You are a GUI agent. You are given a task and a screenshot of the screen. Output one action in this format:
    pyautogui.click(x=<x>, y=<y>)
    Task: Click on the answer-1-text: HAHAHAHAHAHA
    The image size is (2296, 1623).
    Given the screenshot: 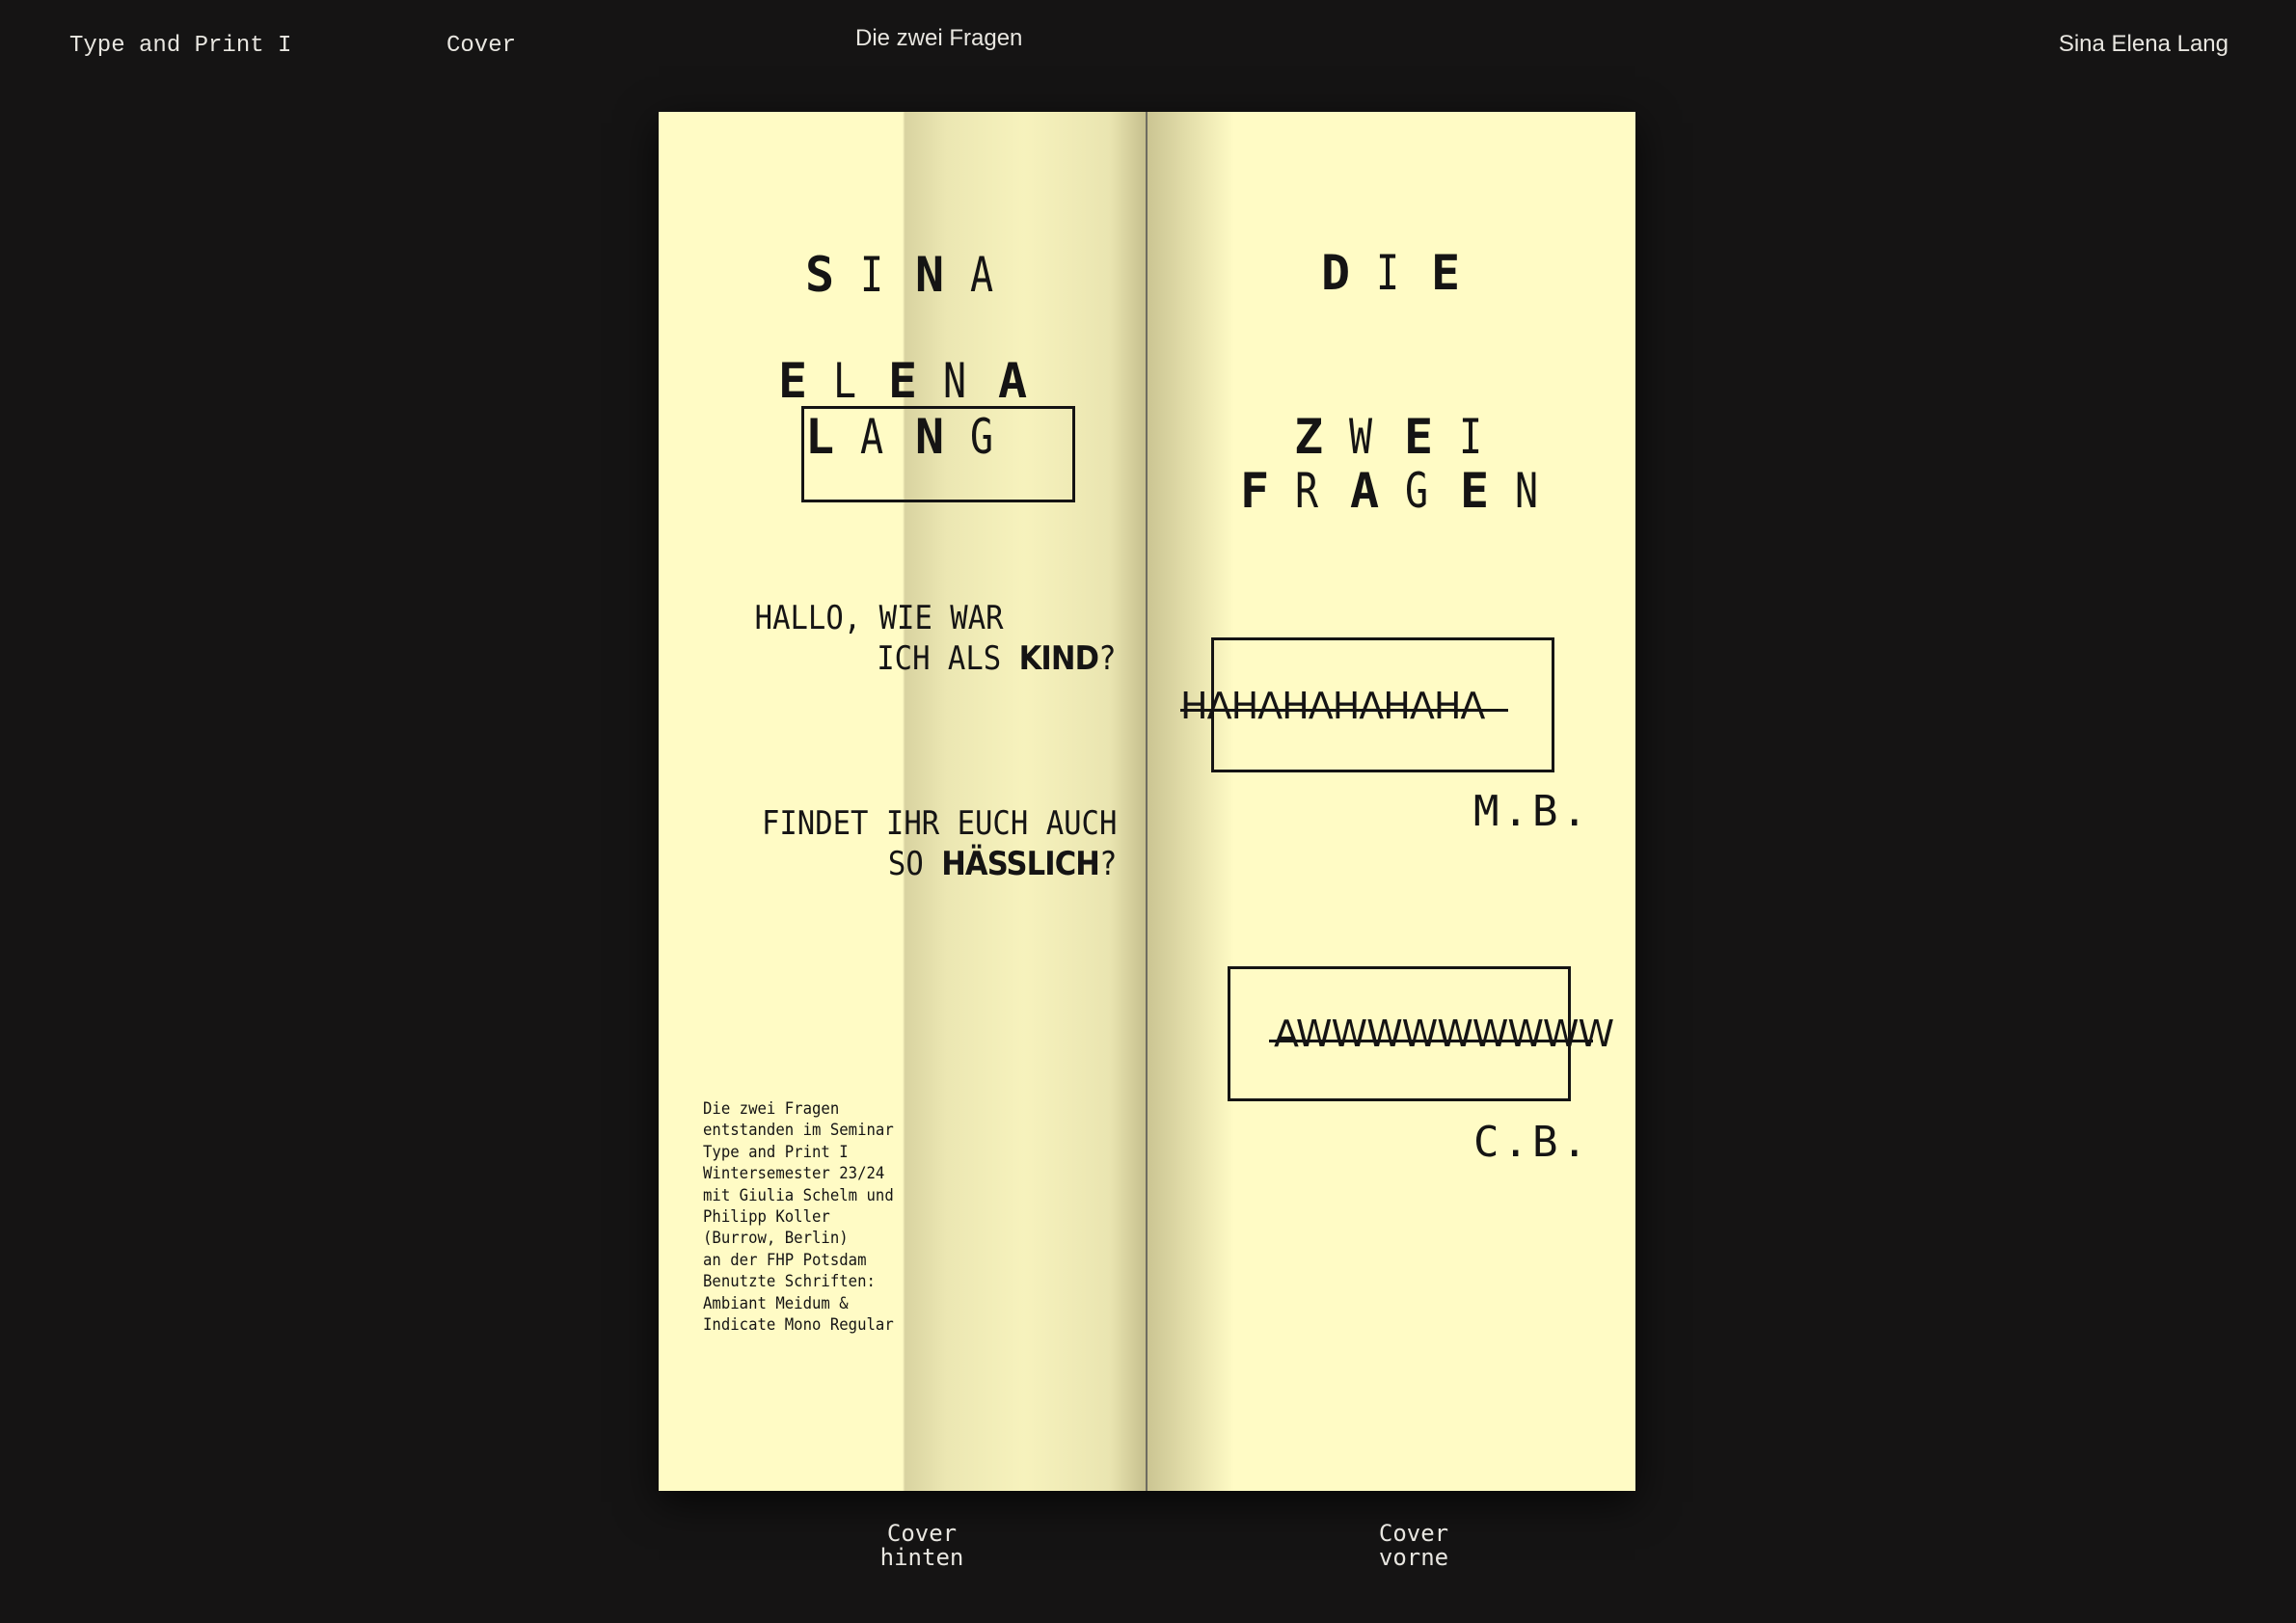 What is the action you would take?
    pyautogui.click(x=1332, y=706)
    